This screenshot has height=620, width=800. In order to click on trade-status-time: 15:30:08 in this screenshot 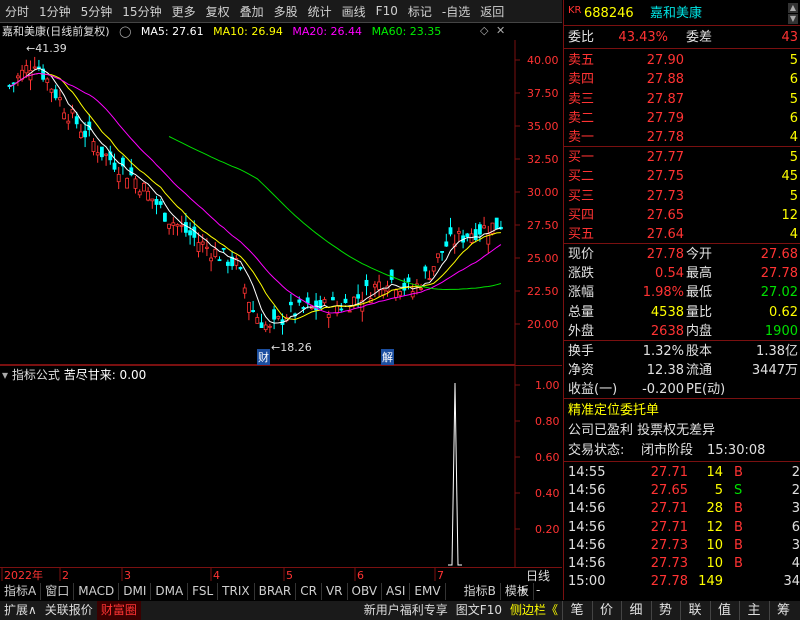, I will do `click(736, 450)`.